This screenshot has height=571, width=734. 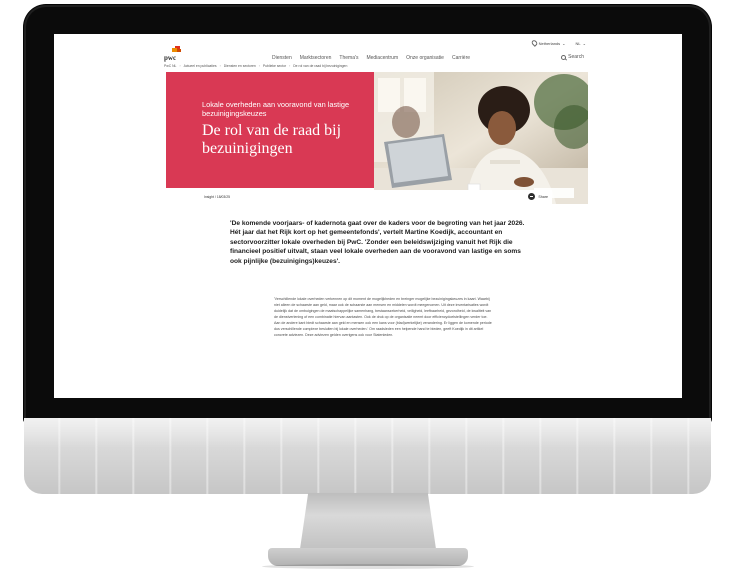 I want to click on logo-text: pwc, so click(x=170, y=58).